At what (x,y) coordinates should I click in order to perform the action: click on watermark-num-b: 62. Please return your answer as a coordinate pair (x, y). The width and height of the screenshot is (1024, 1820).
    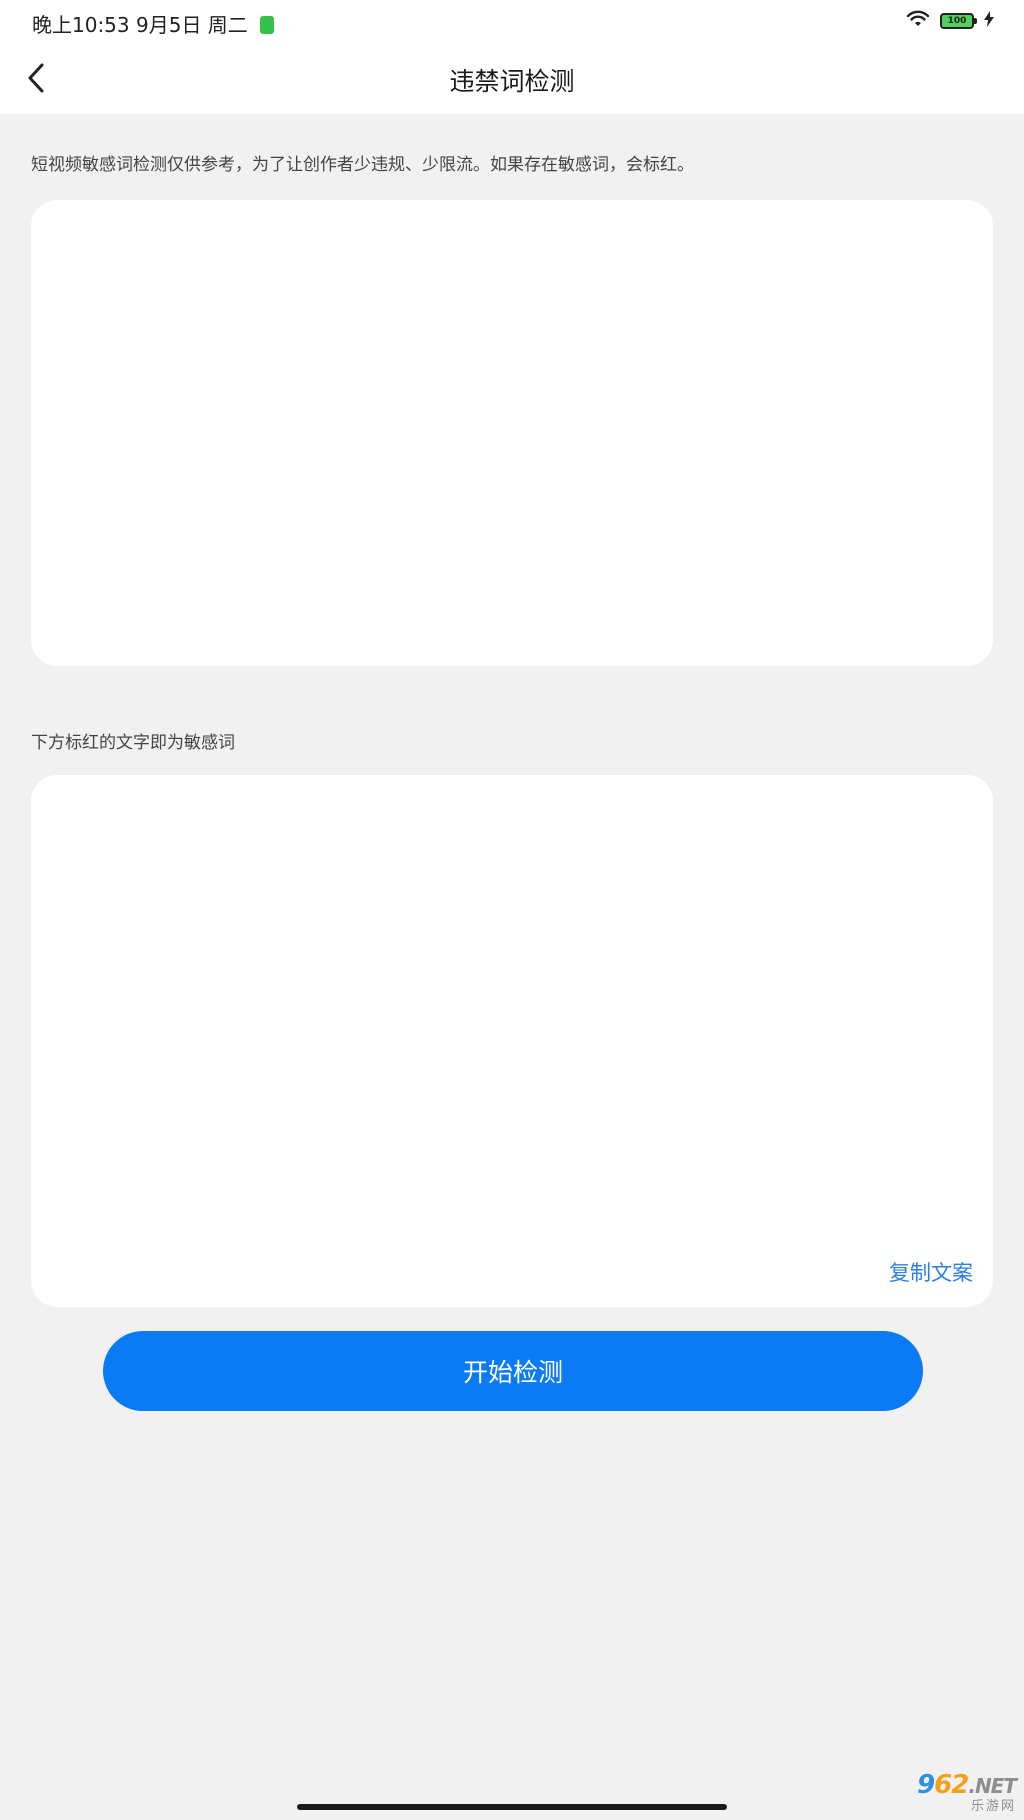
    Looking at the image, I should click on (951, 1785).